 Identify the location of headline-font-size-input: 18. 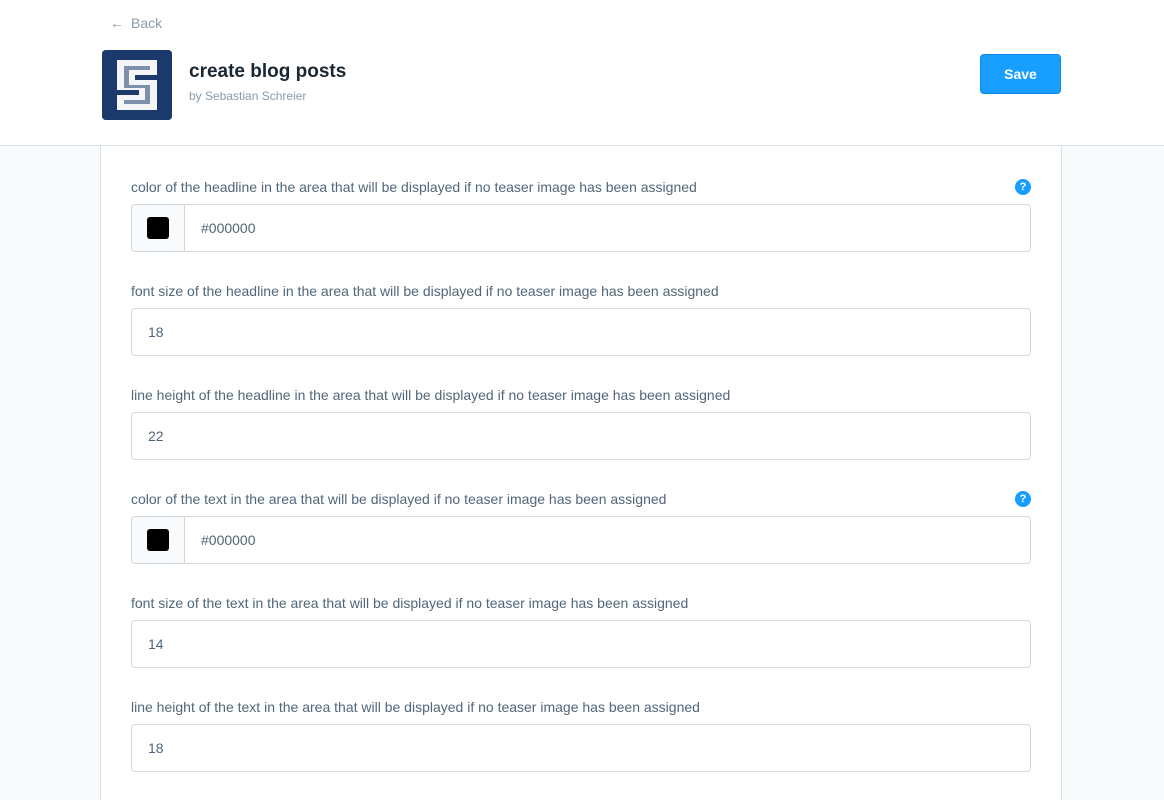
(581, 332).